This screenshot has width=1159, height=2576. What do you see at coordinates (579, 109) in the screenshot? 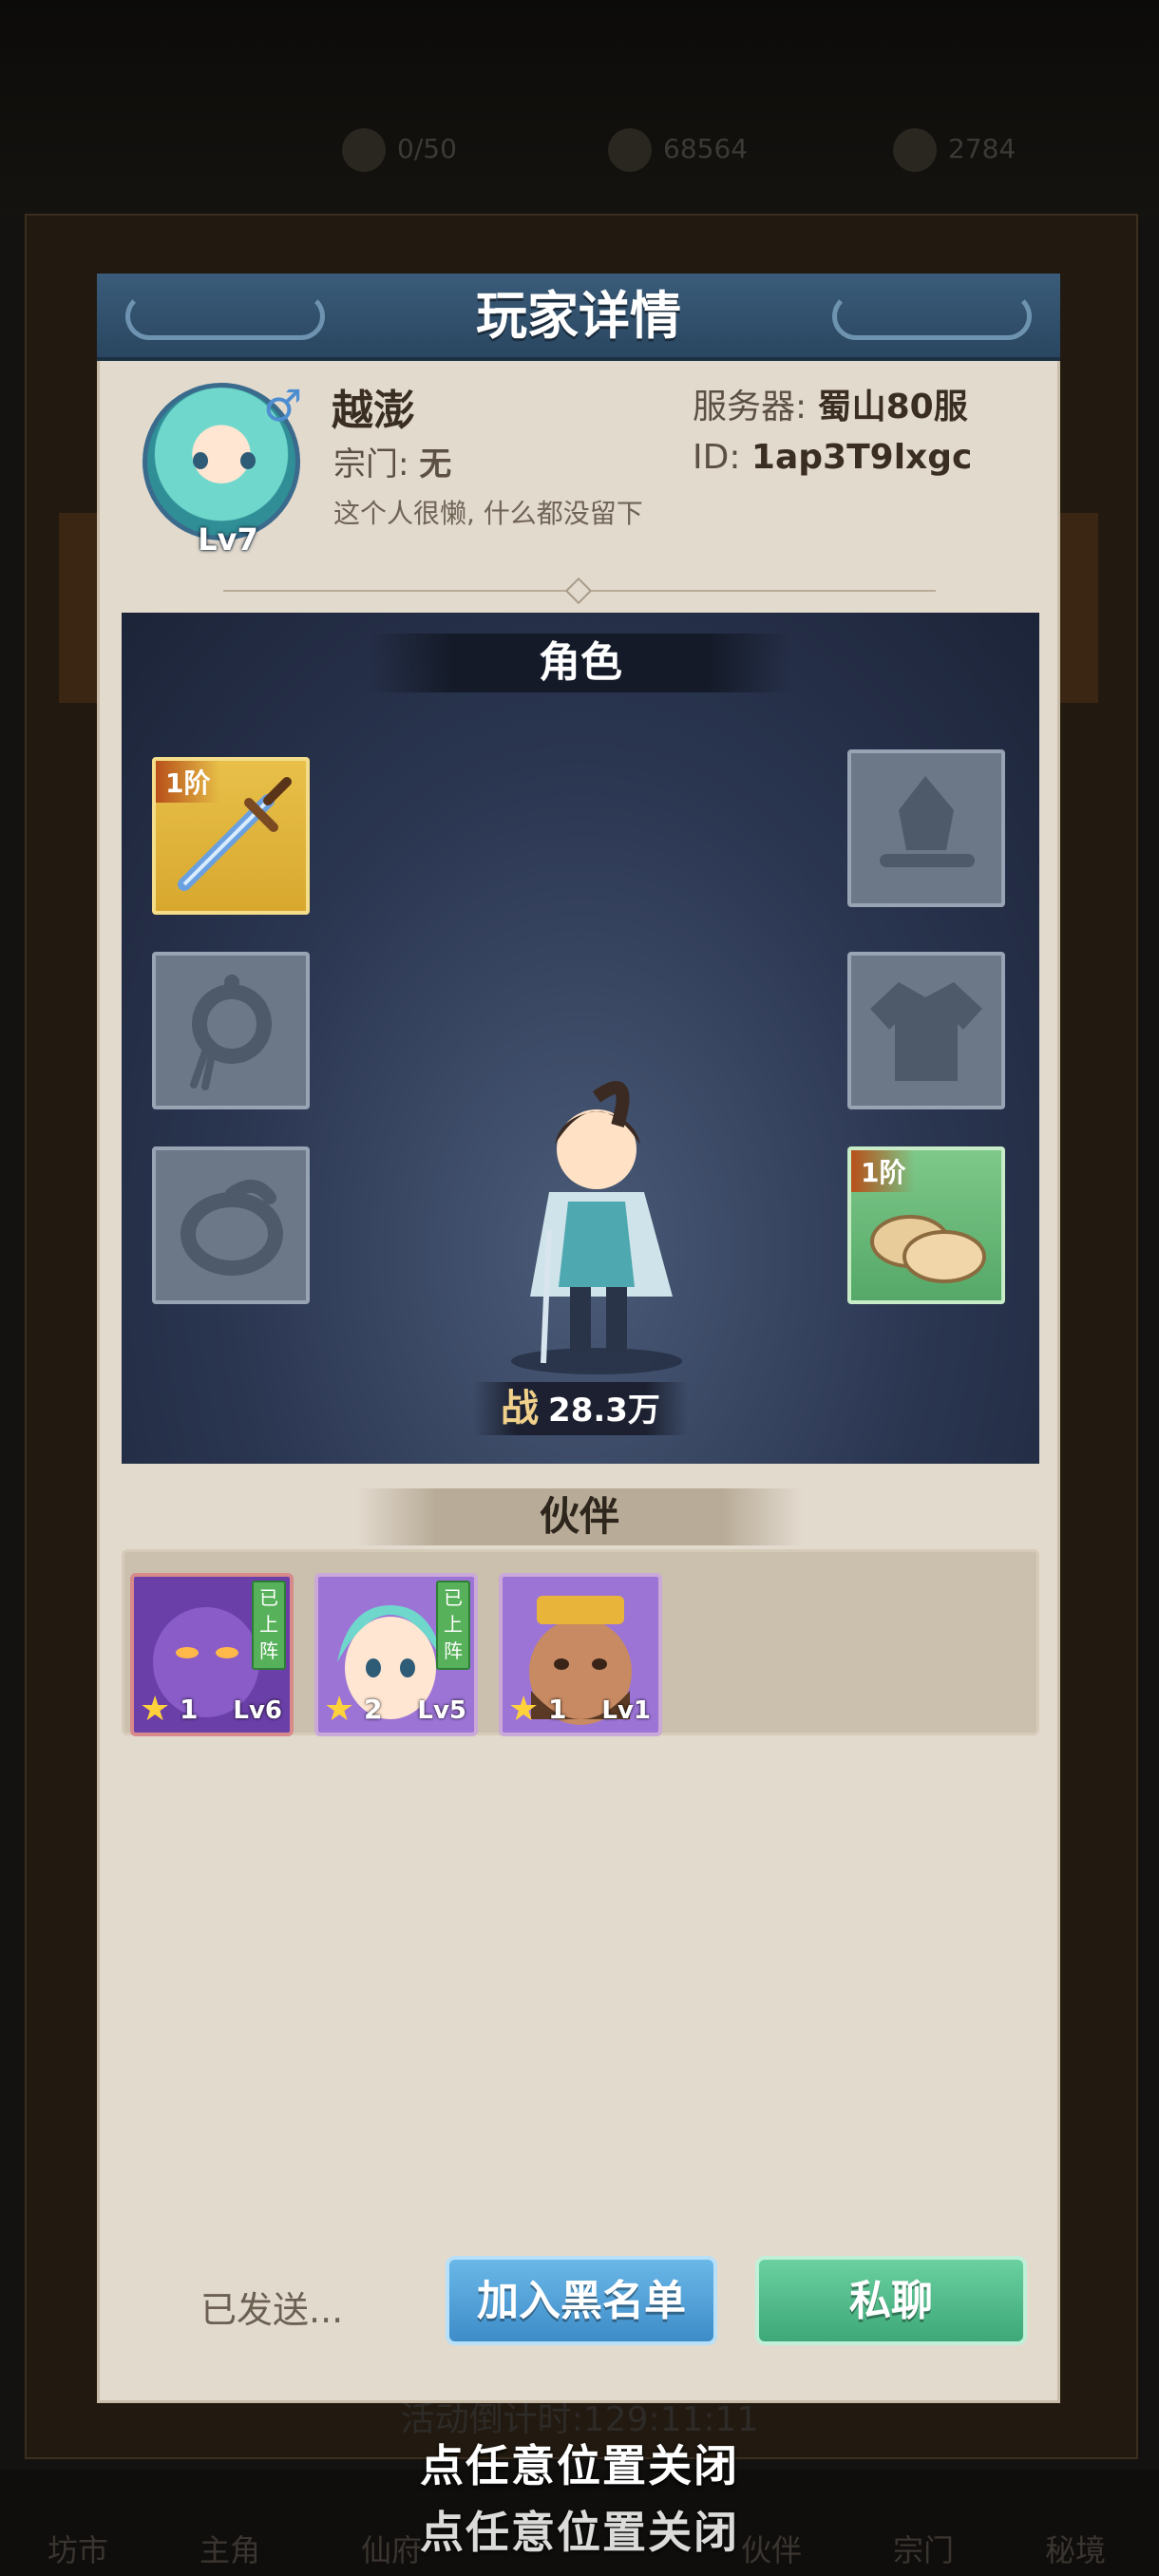
I see `background-top-bar: 0/50 68564 2784` at bounding box center [579, 109].